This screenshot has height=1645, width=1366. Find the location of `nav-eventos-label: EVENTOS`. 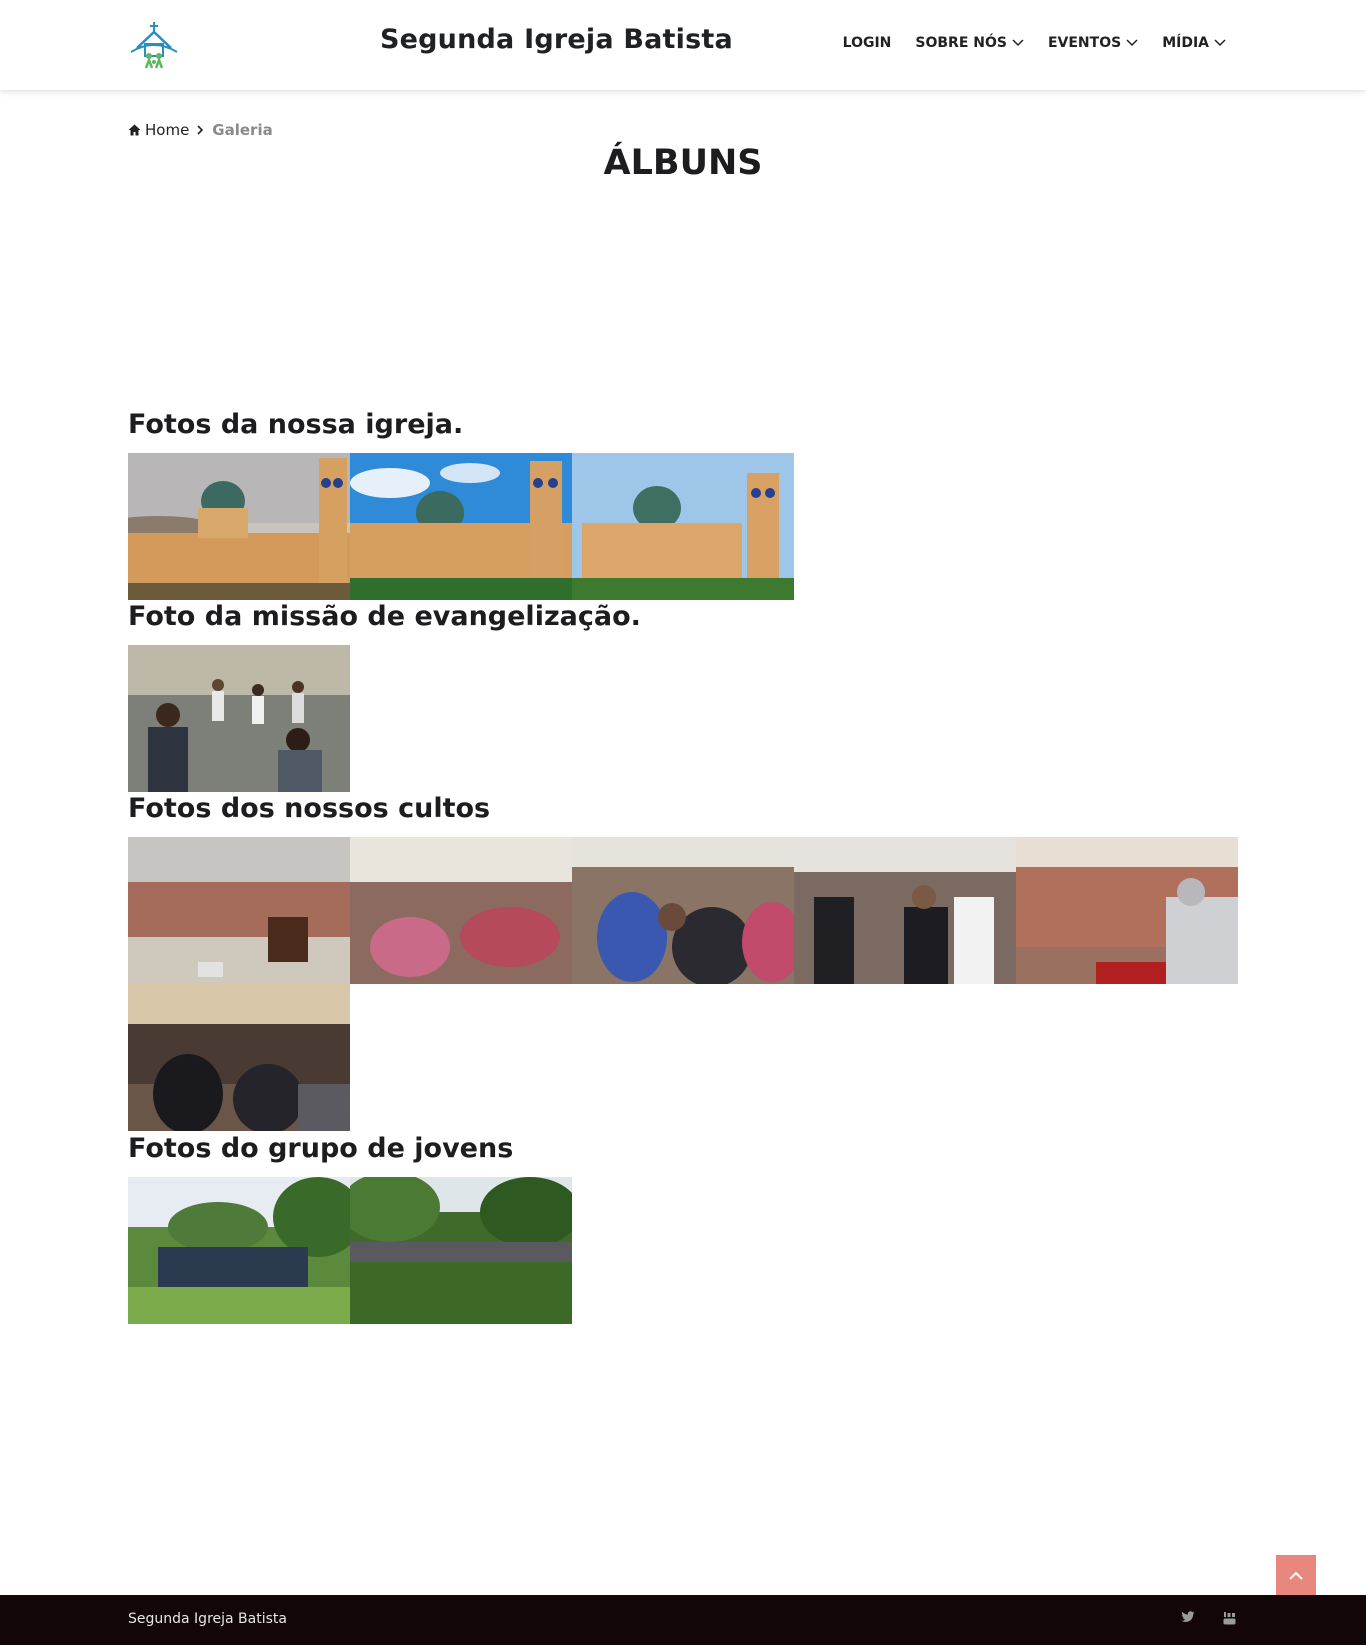

nav-eventos-label: EVENTOS is located at coordinates (1084, 43).